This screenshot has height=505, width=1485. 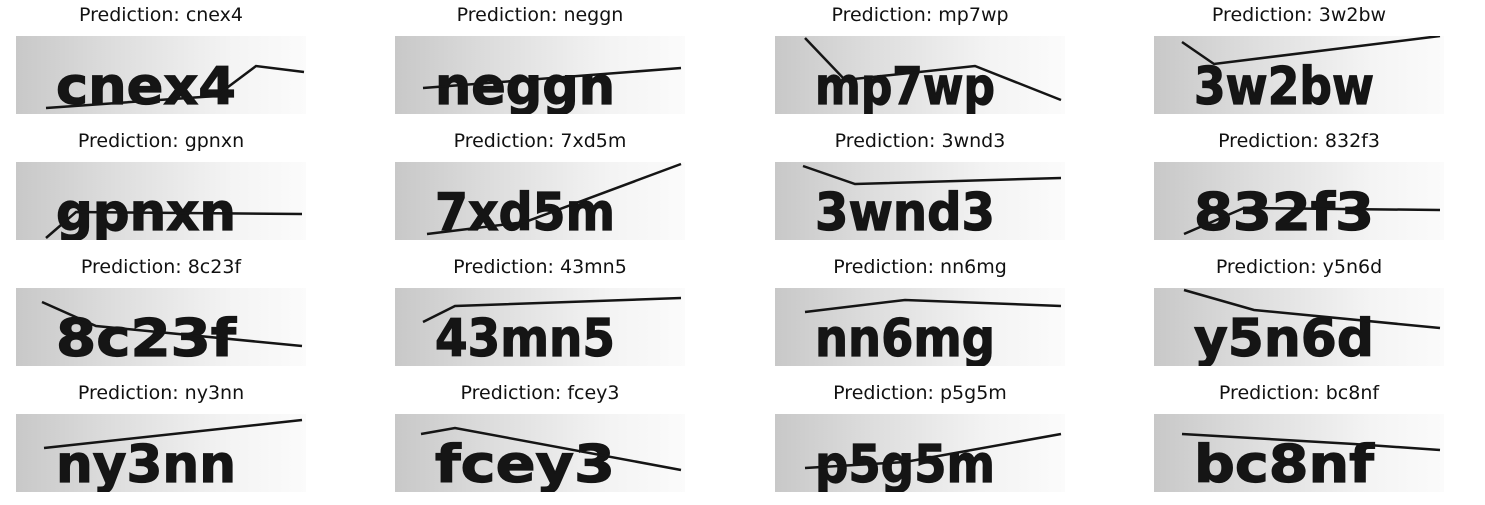 I want to click on prediction-cell: Prediction: nn6mg nn6mg, so click(x=920, y=312).